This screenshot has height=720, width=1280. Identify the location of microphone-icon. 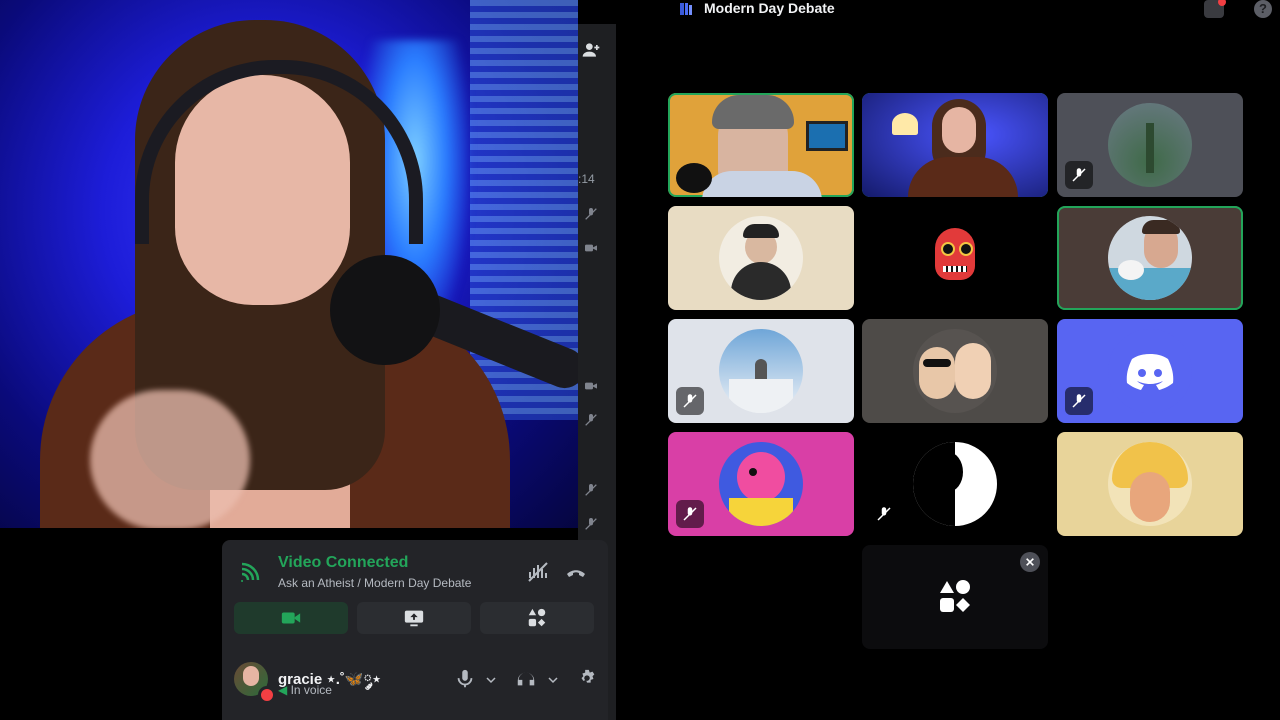
(465, 678).